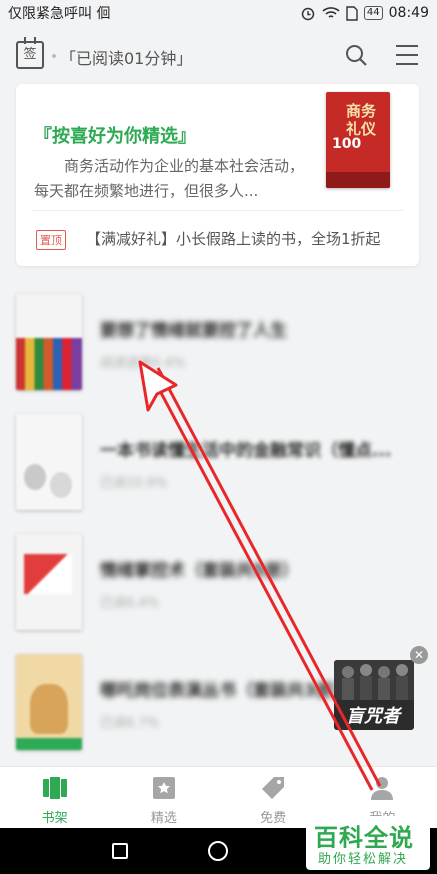 This screenshot has height=874, width=437. I want to click on status-bar: 仅限紧急呼叫 佪 44 08:49, so click(218, 13).